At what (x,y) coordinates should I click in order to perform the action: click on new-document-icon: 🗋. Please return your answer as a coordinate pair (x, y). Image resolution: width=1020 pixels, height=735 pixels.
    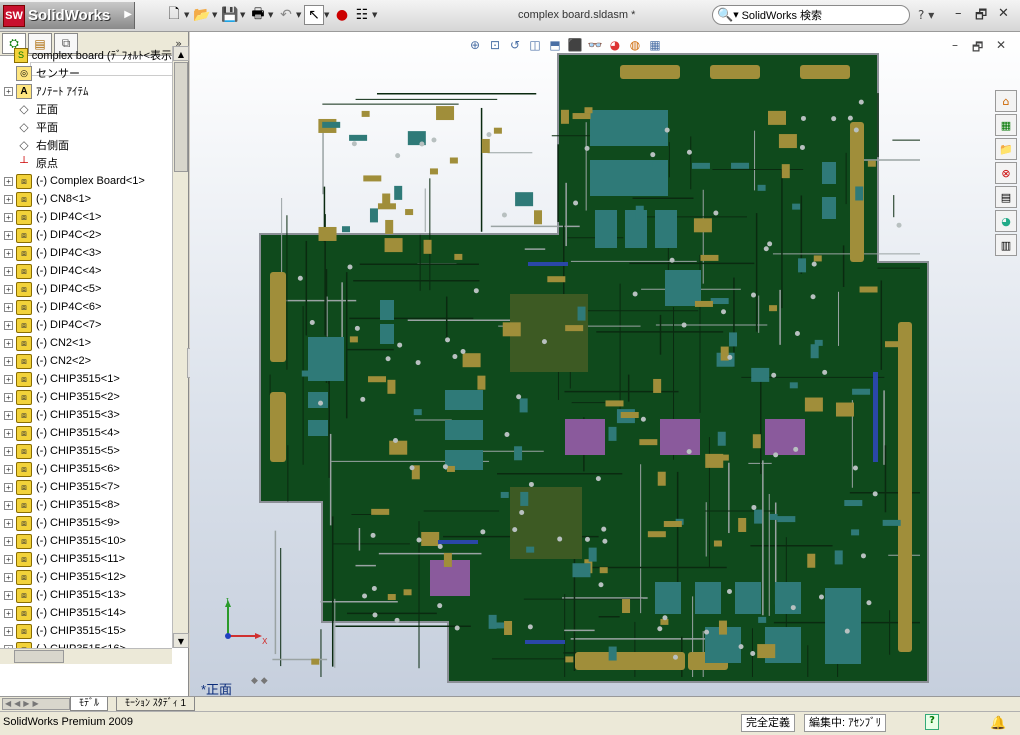
    Looking at the image, I should click on (174, 15).